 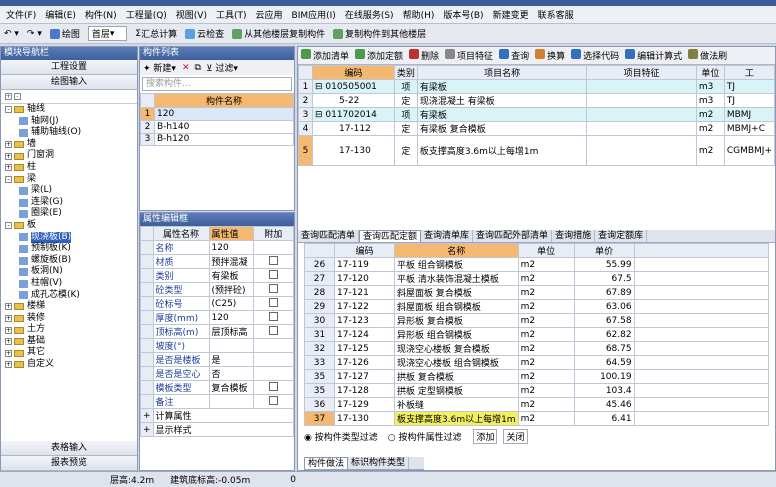 I want to click on add-button: 添加, so click(x=485, y=436).